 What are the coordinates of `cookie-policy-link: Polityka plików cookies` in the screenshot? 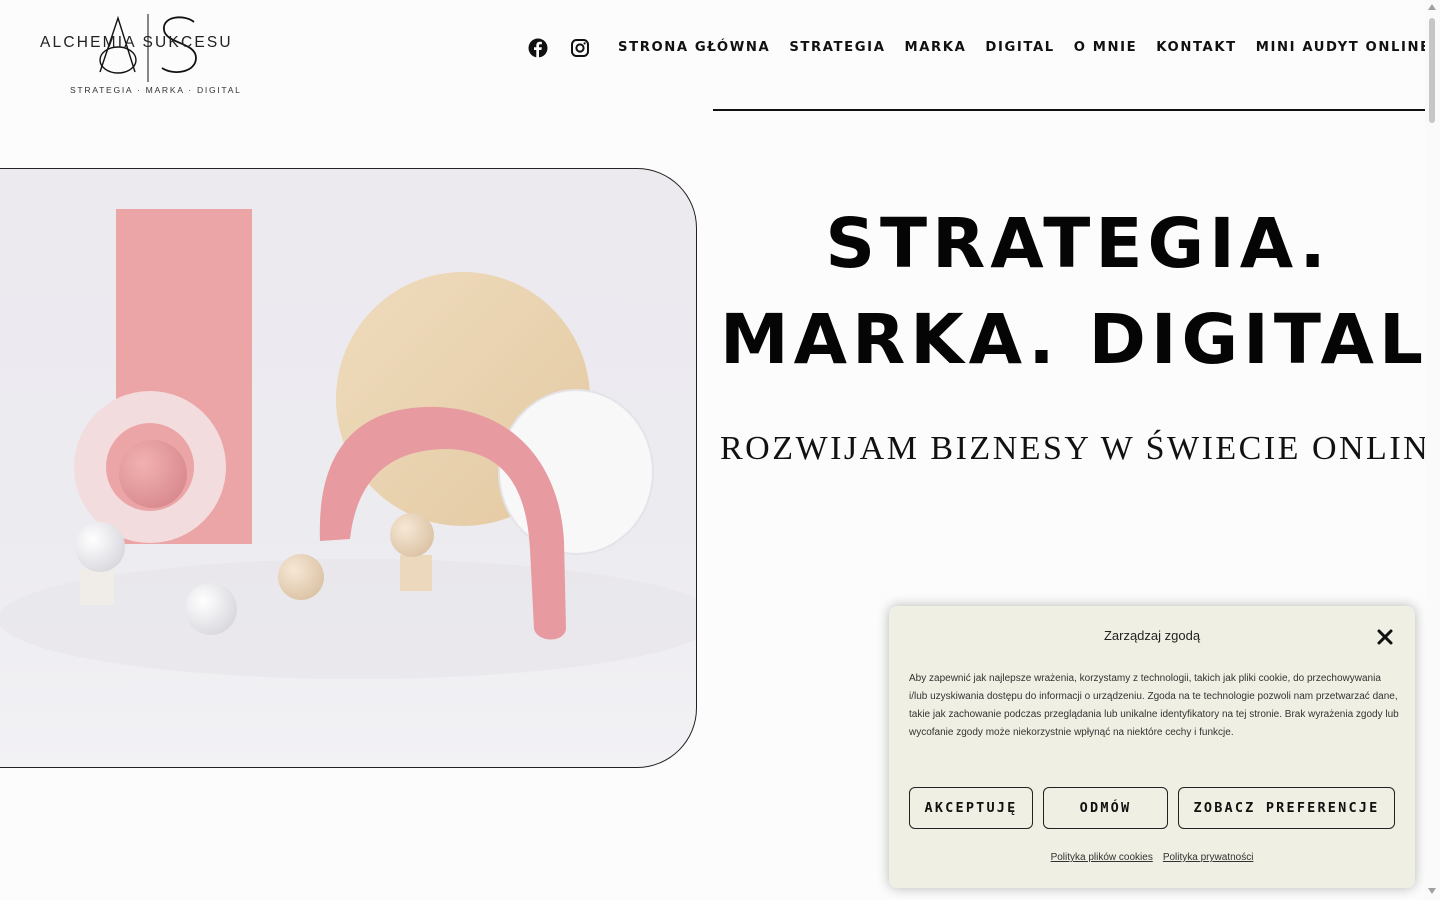 It's located at (1102, 857).